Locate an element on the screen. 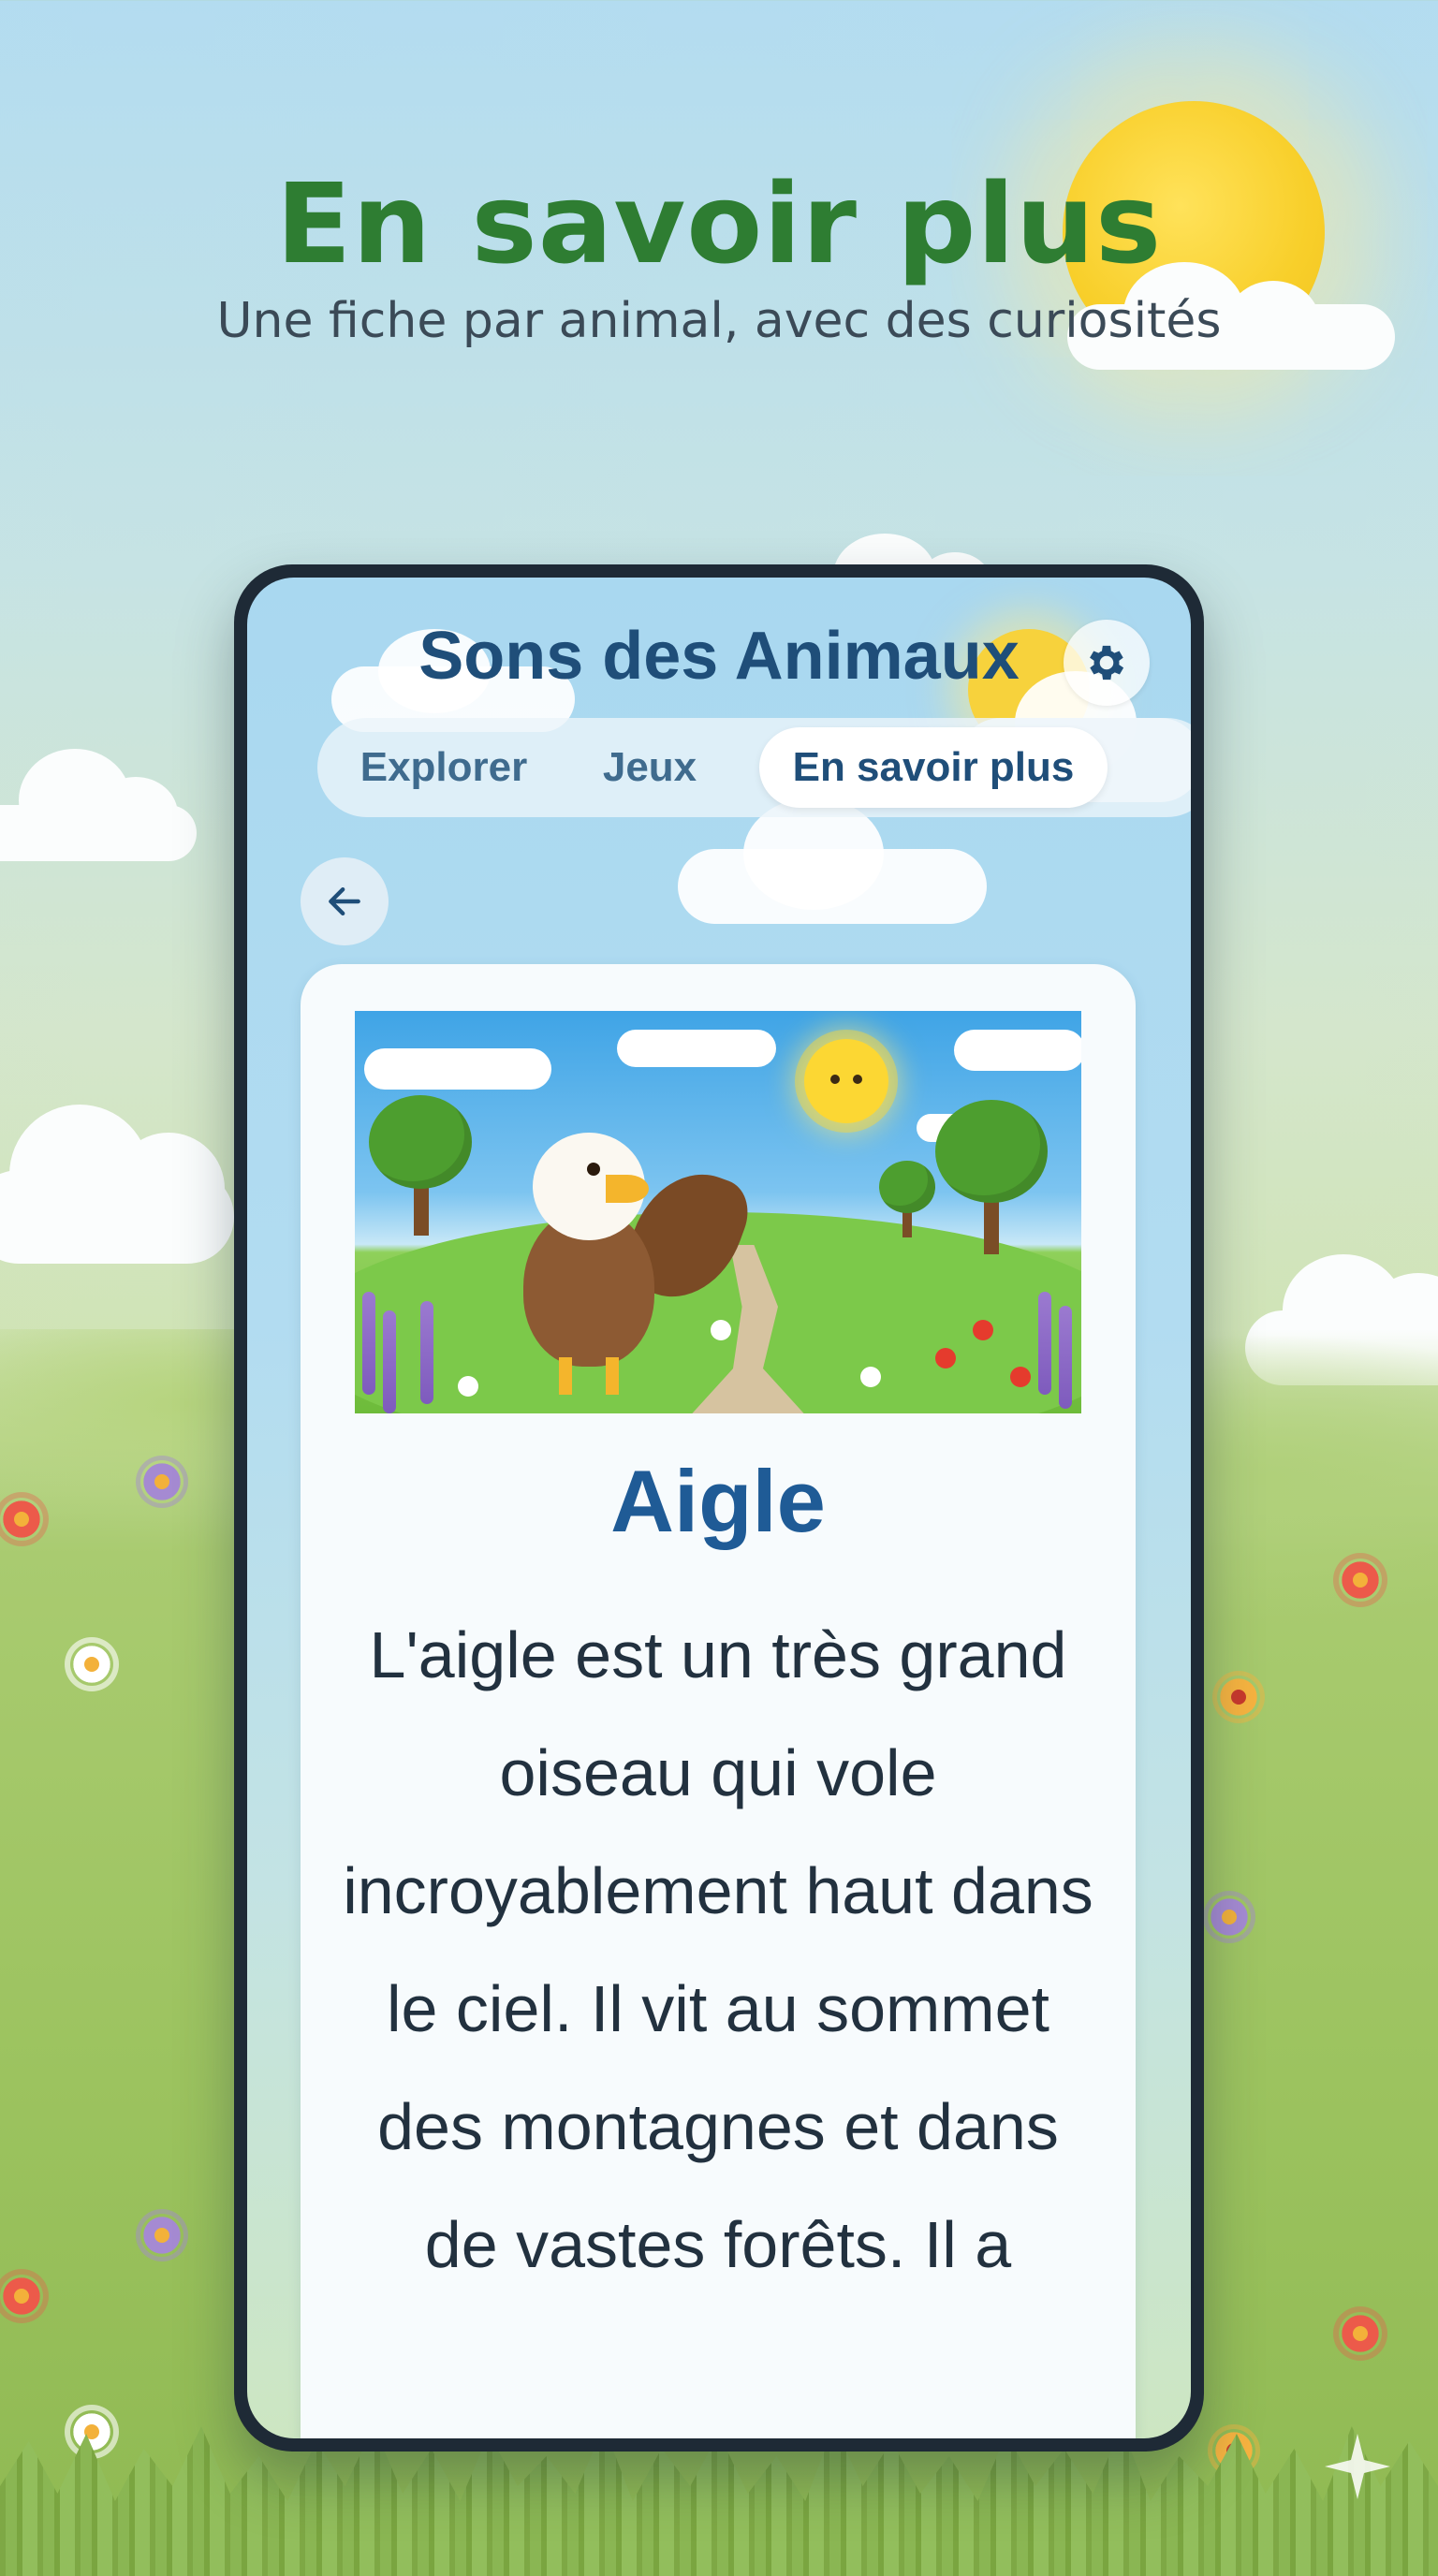  settings-button is located at coordinates (1107, 663).